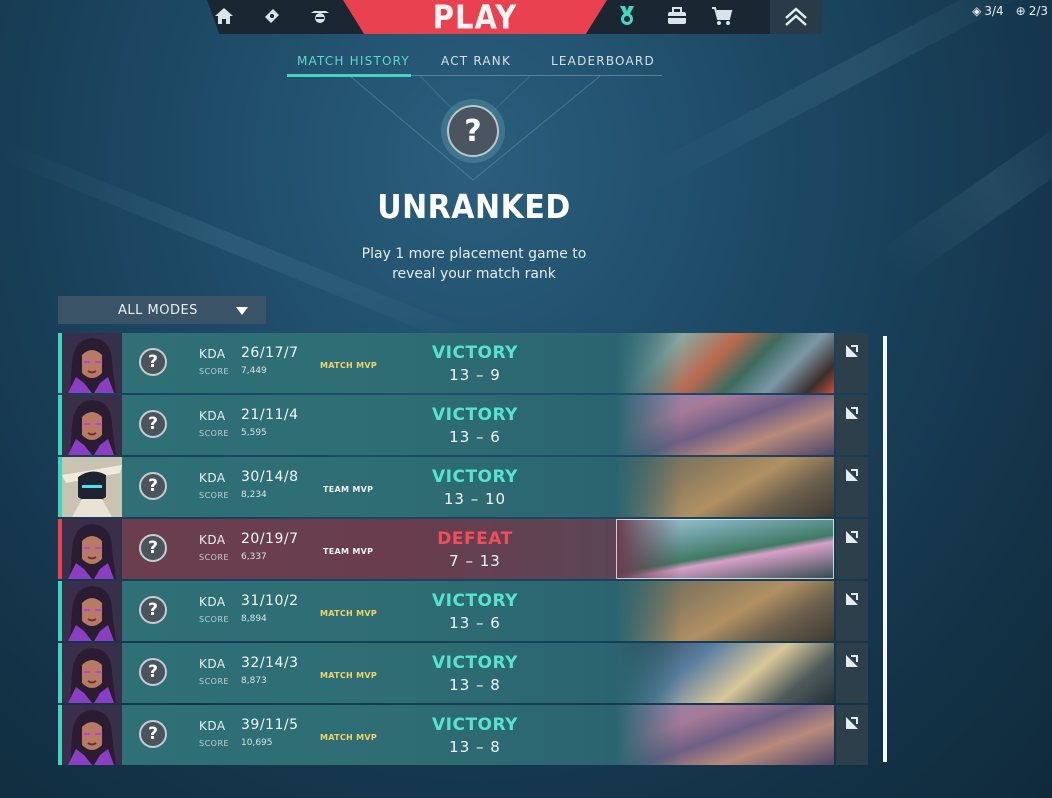 This screenshot has height=798, width=1052. What do you see at coordinates (885, 549) in the screenshot?
I see `scrollbar` at bounding box center [885, 549].